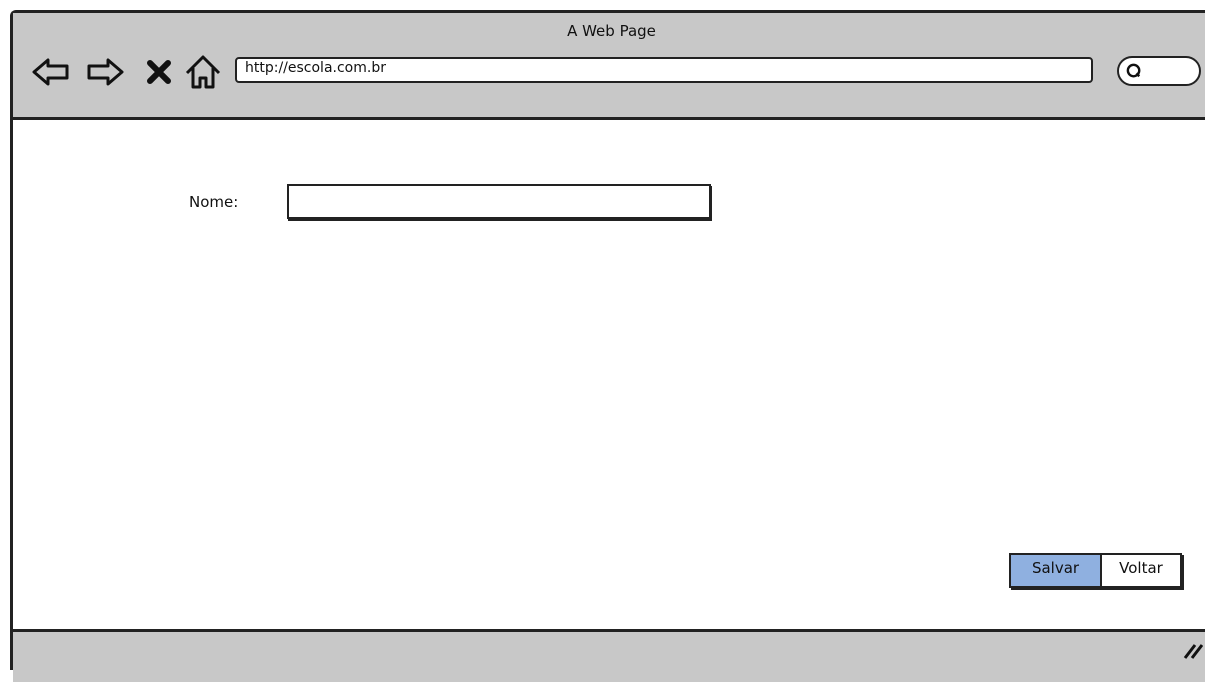 Image resolution: width=1205 pixels, height=682 pixels. What do you see at coordinates (105, 72) in the screenshot?
I see `forward-arrow-icon` at bounding box center [105, 72].